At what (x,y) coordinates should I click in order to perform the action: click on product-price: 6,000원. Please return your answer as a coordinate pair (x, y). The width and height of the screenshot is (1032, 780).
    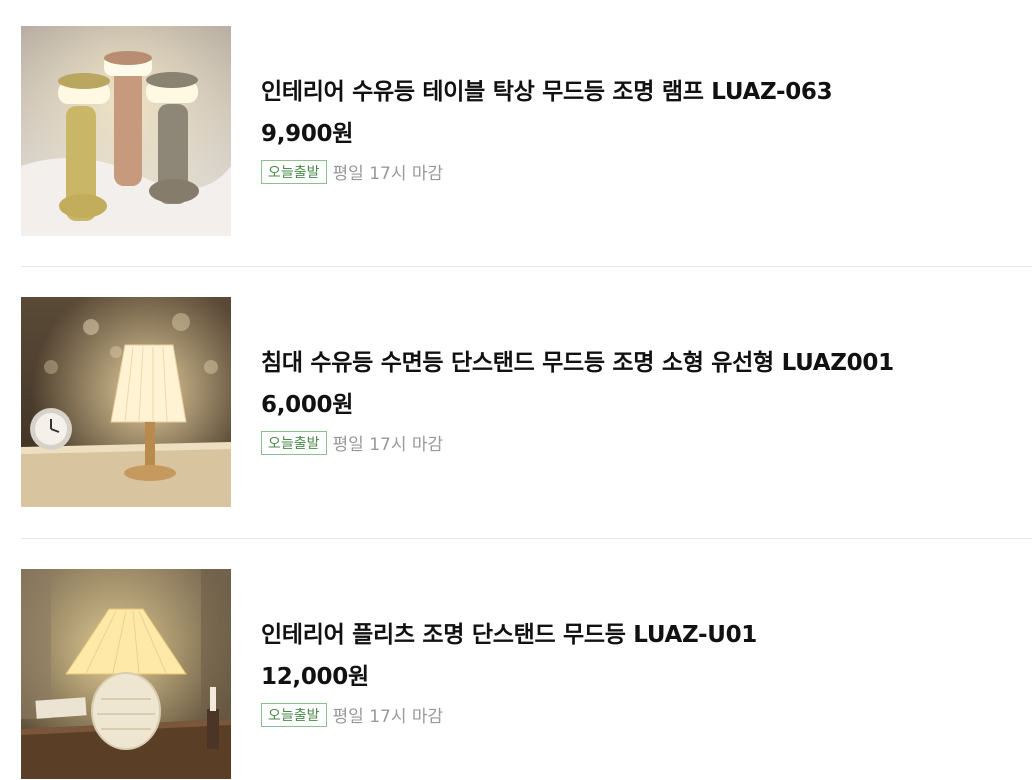
    Looking at the image, I should click on (307, 405).